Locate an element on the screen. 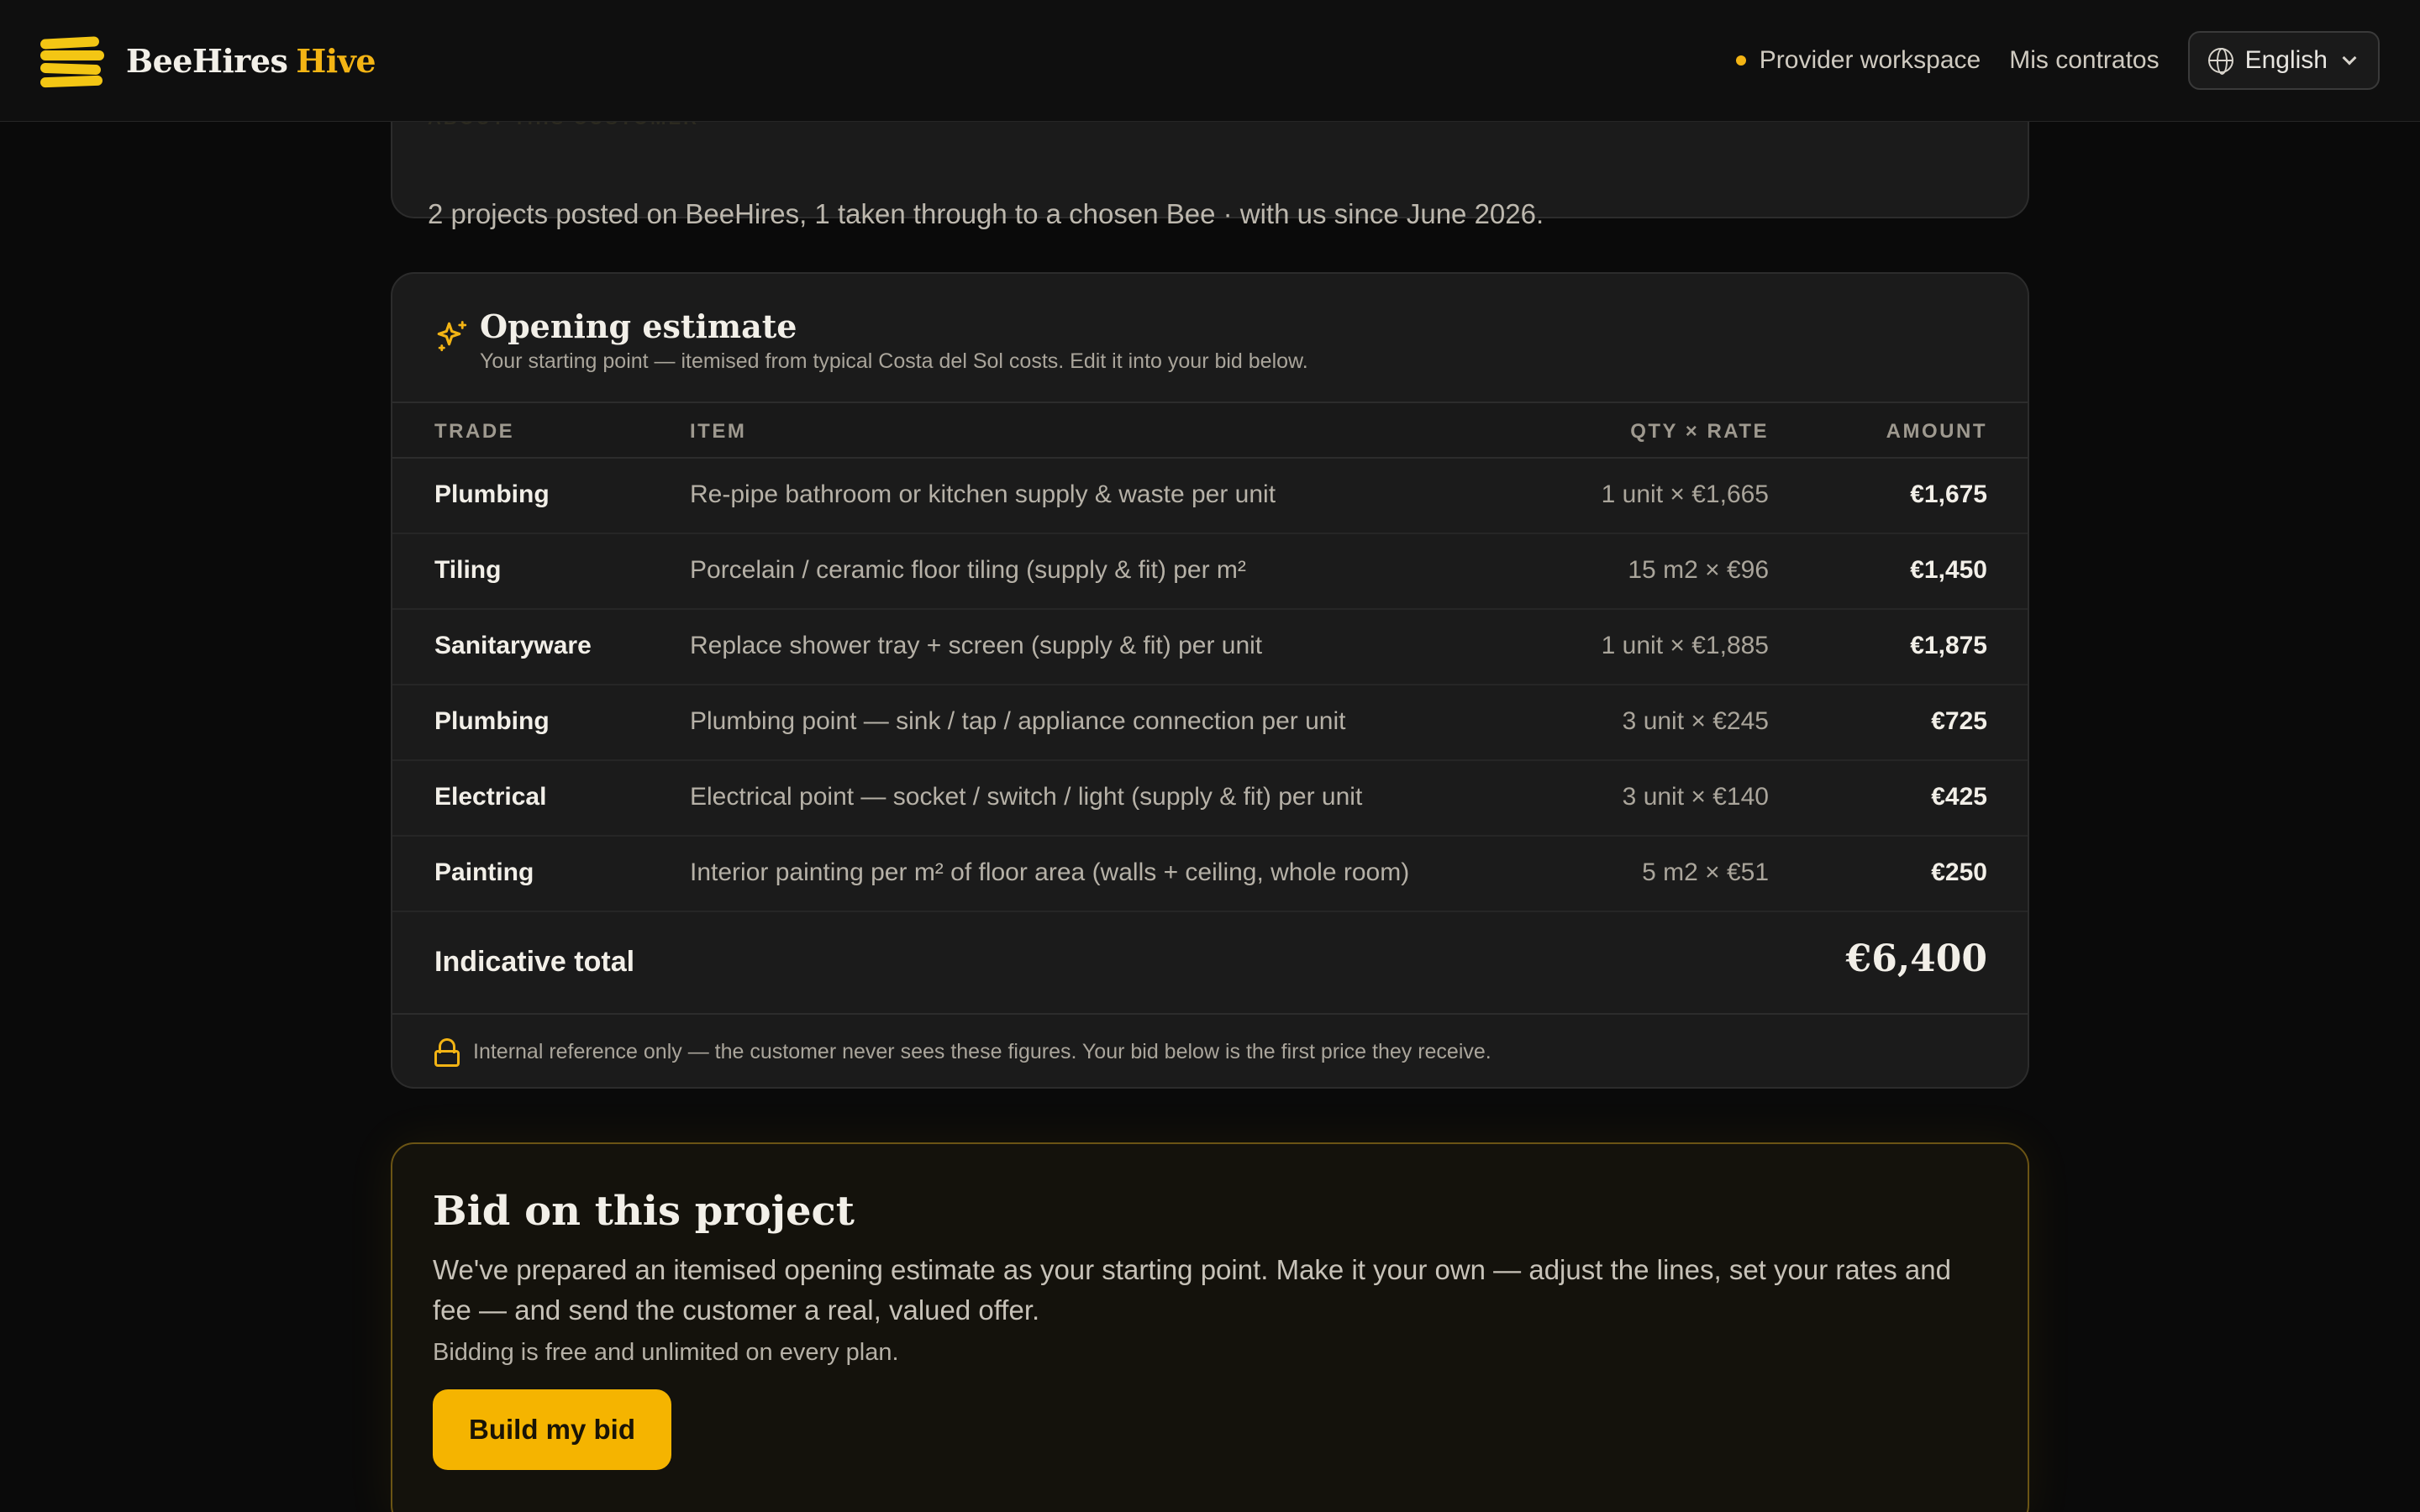 Image resolution: width=2420 pixels, height=1512 pixels. col-qty-rate: QTY × RATE is located at coordinates (1699, 431).